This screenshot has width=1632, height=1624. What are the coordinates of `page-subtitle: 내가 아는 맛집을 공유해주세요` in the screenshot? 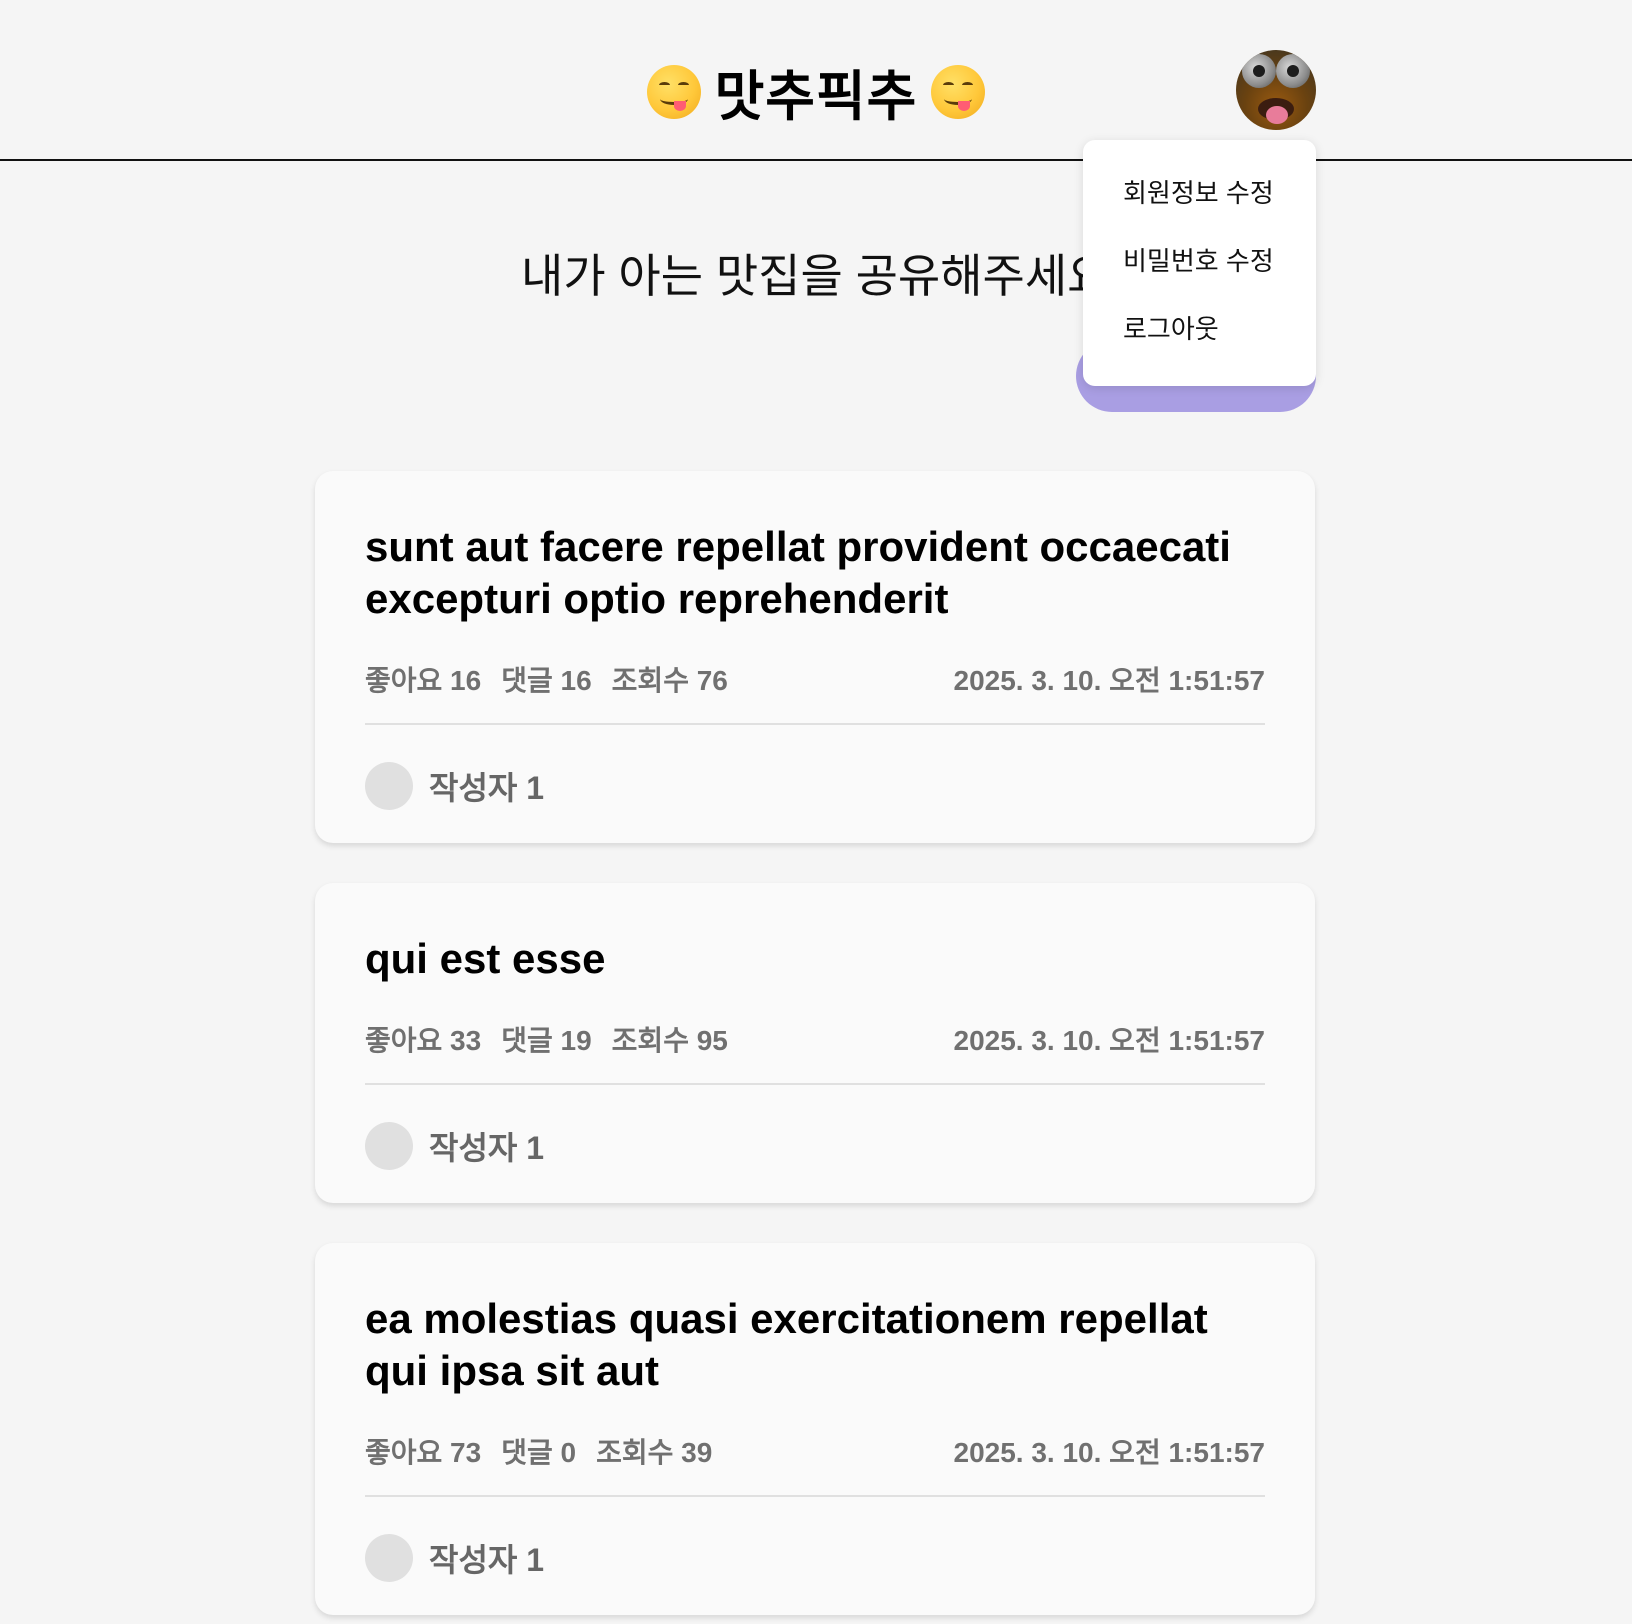 It's located at (815, 276).